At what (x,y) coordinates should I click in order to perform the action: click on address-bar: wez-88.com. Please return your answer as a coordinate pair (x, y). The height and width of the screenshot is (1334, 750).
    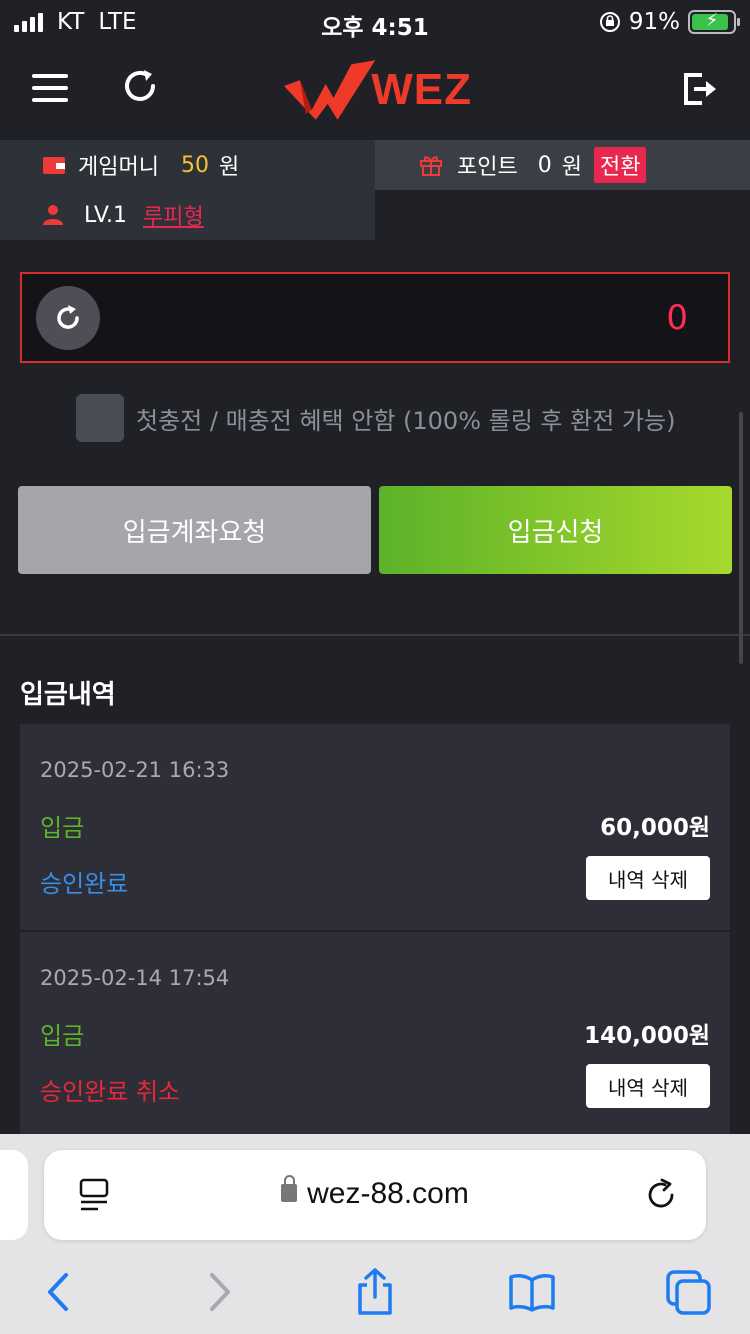
    Looking at the image, I should click on (375, 1195).